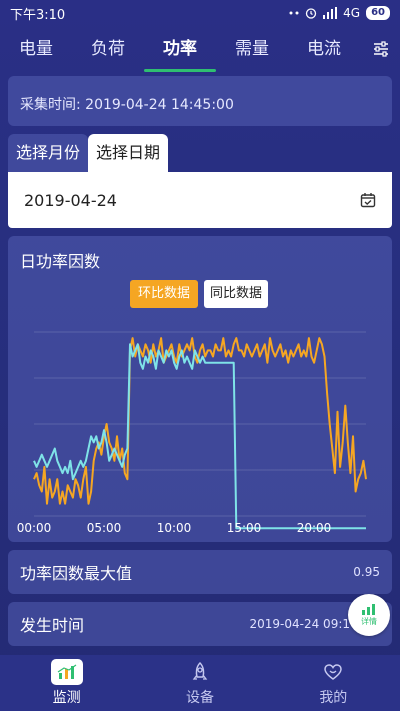  What do you see at coordinates (48, 153) in the screenshot?
I see `select-month-tab: 选择月份` at bounding box center [48, 153].